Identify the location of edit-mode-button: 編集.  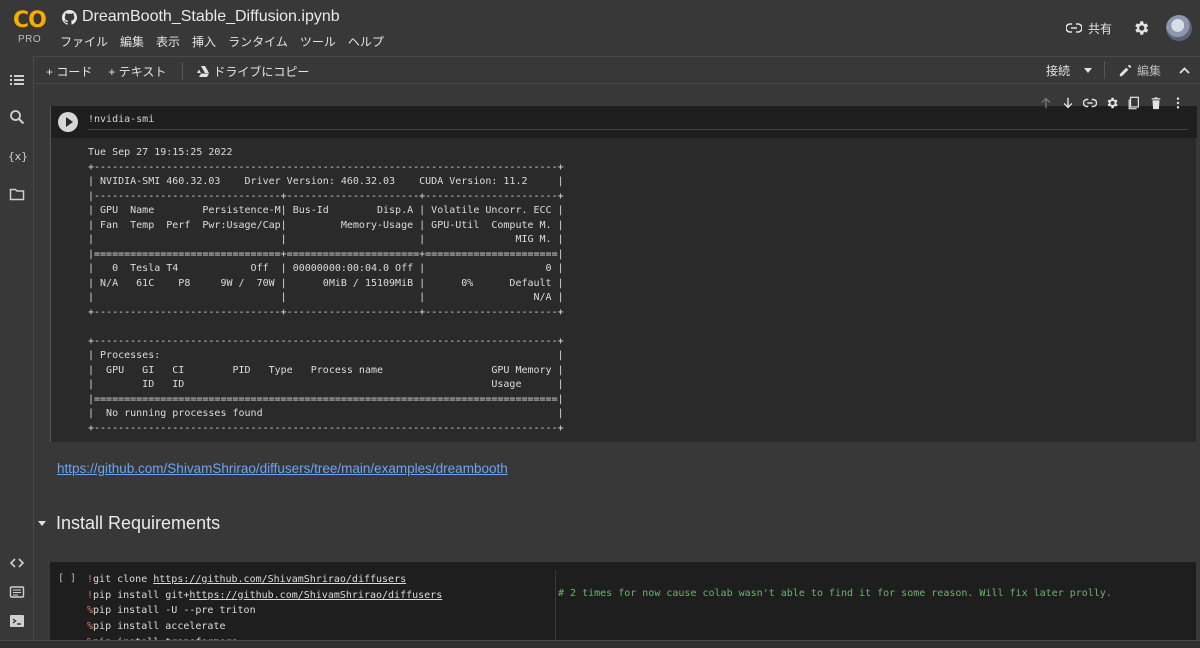
(1140, 70).